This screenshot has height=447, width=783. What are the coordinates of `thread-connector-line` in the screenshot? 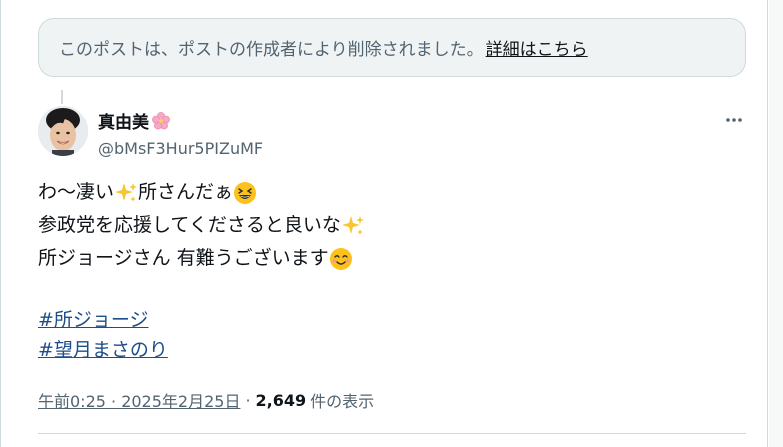 It's located at (62, 97).